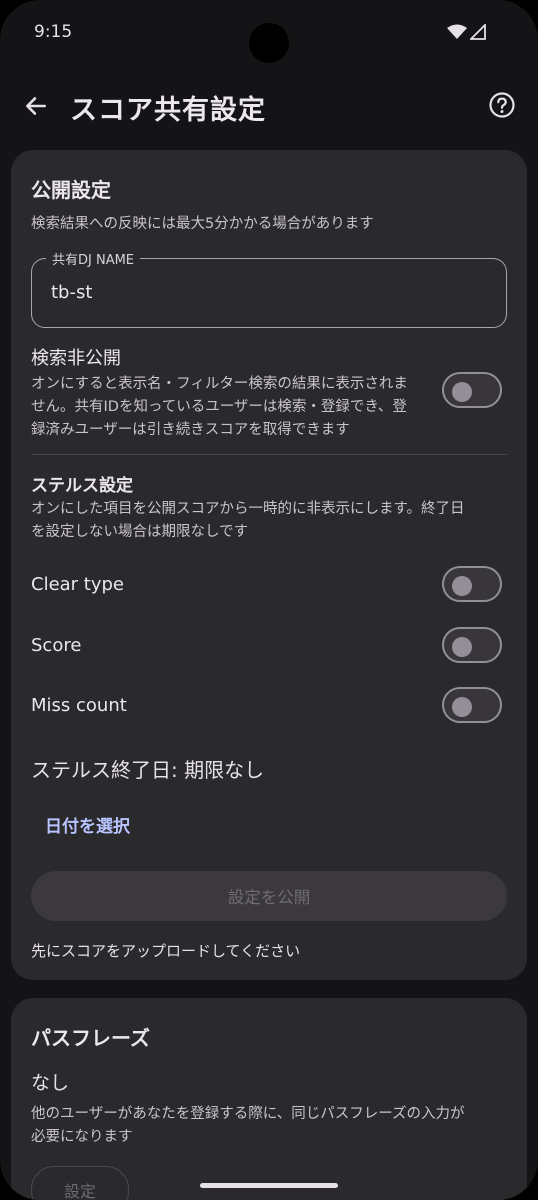  I want to click on home-indicator, so click(269, 1185).